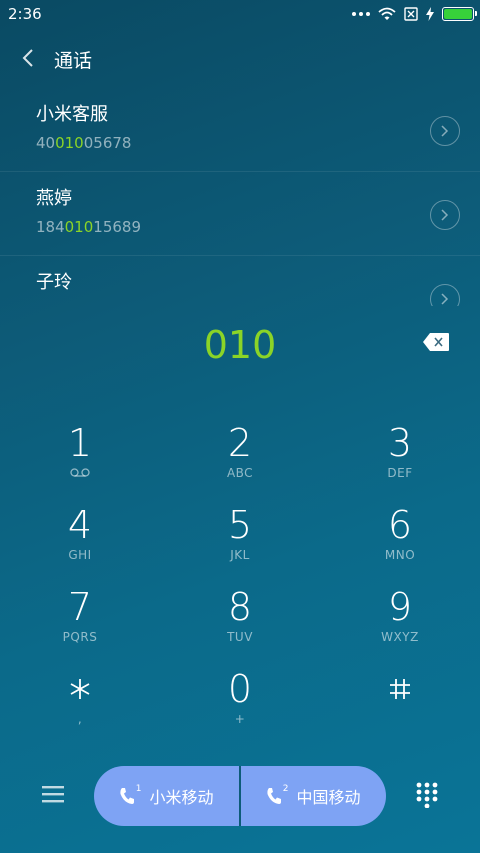 This screenshot has width=480, height=853. I want to click on contact-name: 燕婷, so click(54, 198).